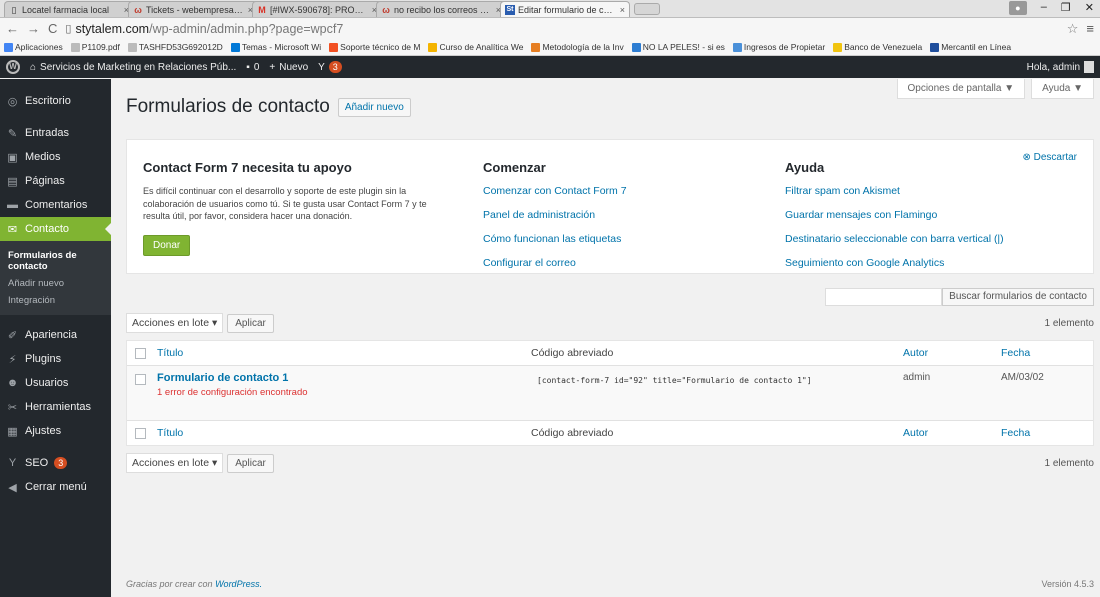 The image size is (1100, 597). I want to click on donate-button: Donar, so click(167, 245).